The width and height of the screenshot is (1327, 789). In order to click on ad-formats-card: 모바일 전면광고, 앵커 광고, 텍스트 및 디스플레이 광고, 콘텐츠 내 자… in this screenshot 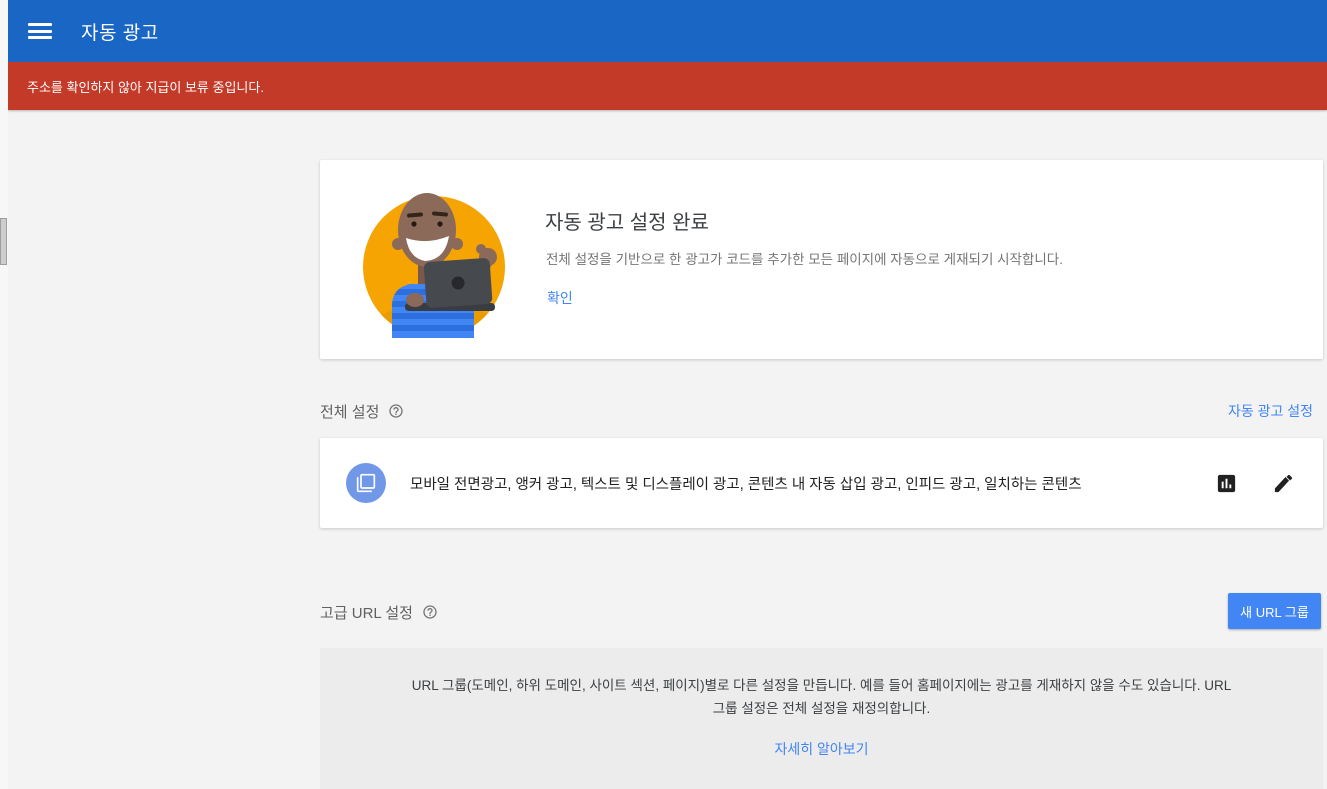, I will do `click(821, 483)`.